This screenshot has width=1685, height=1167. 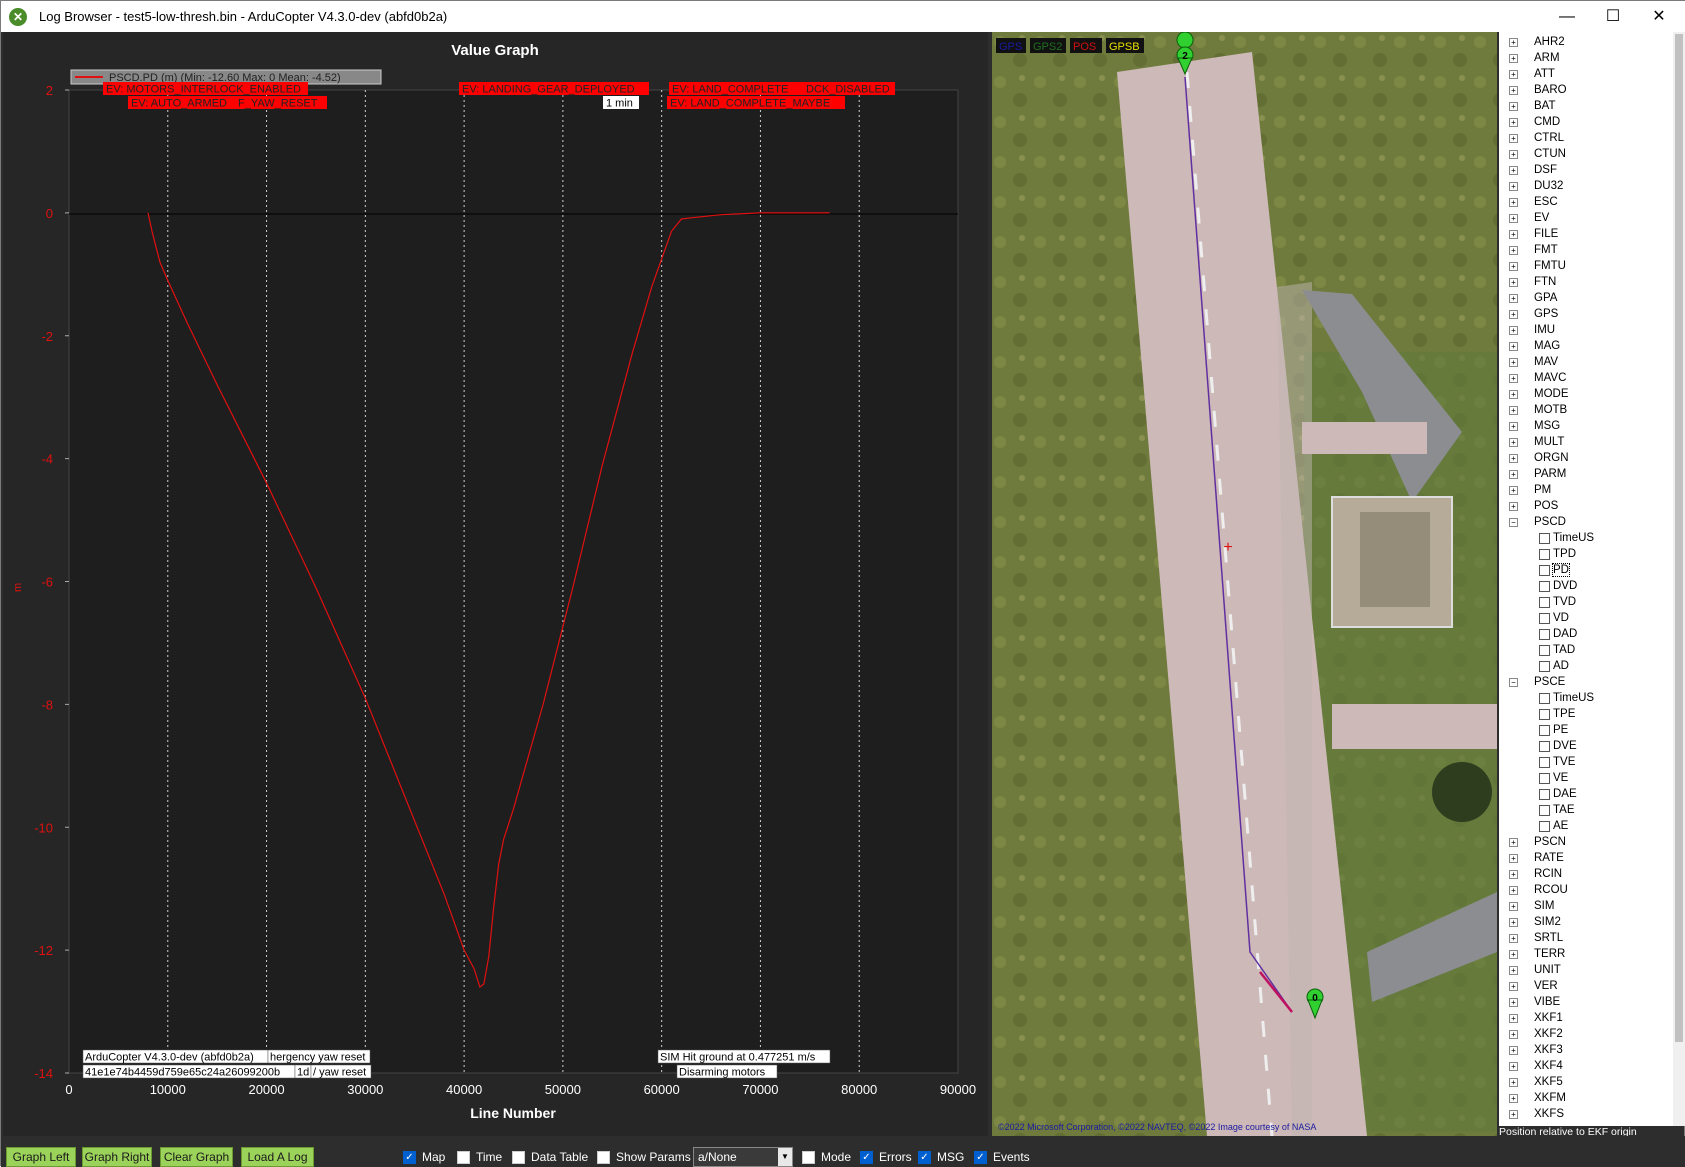 I want to click on tree-leaf: TAD, so click(x=1557, y=650).